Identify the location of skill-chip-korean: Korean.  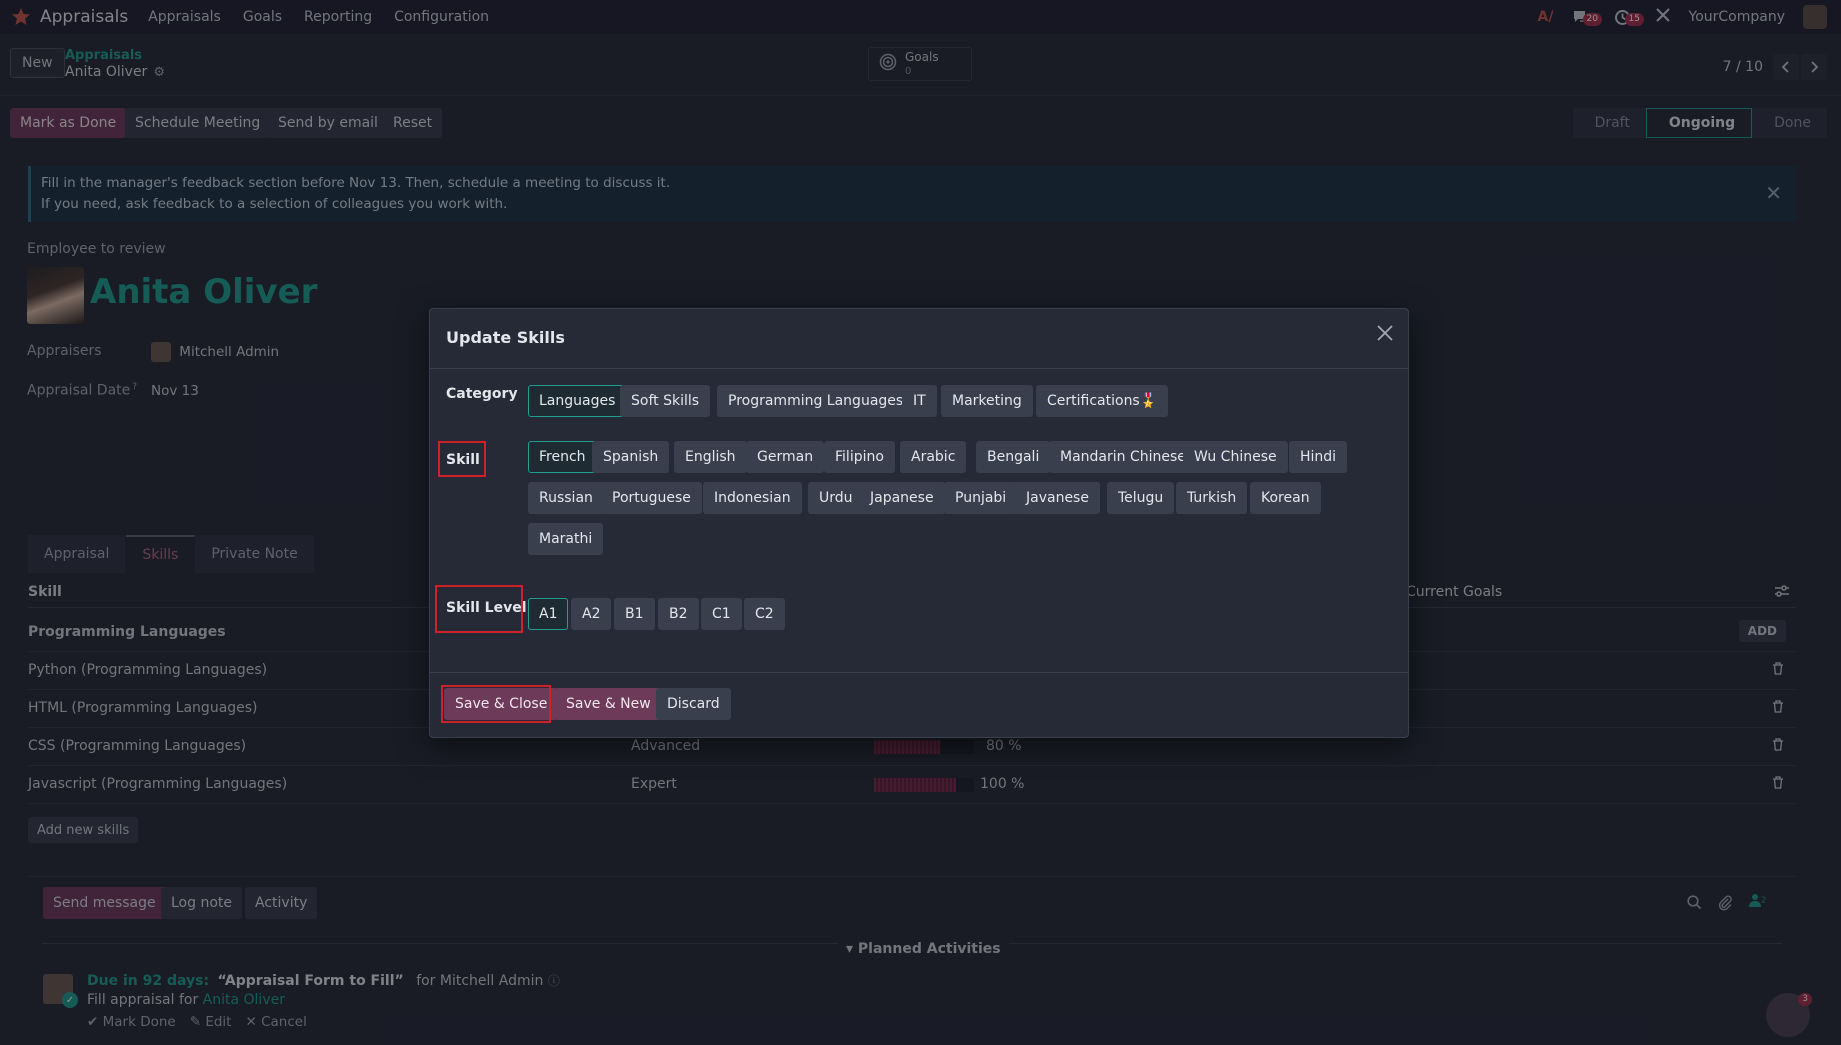
(1285, 498).